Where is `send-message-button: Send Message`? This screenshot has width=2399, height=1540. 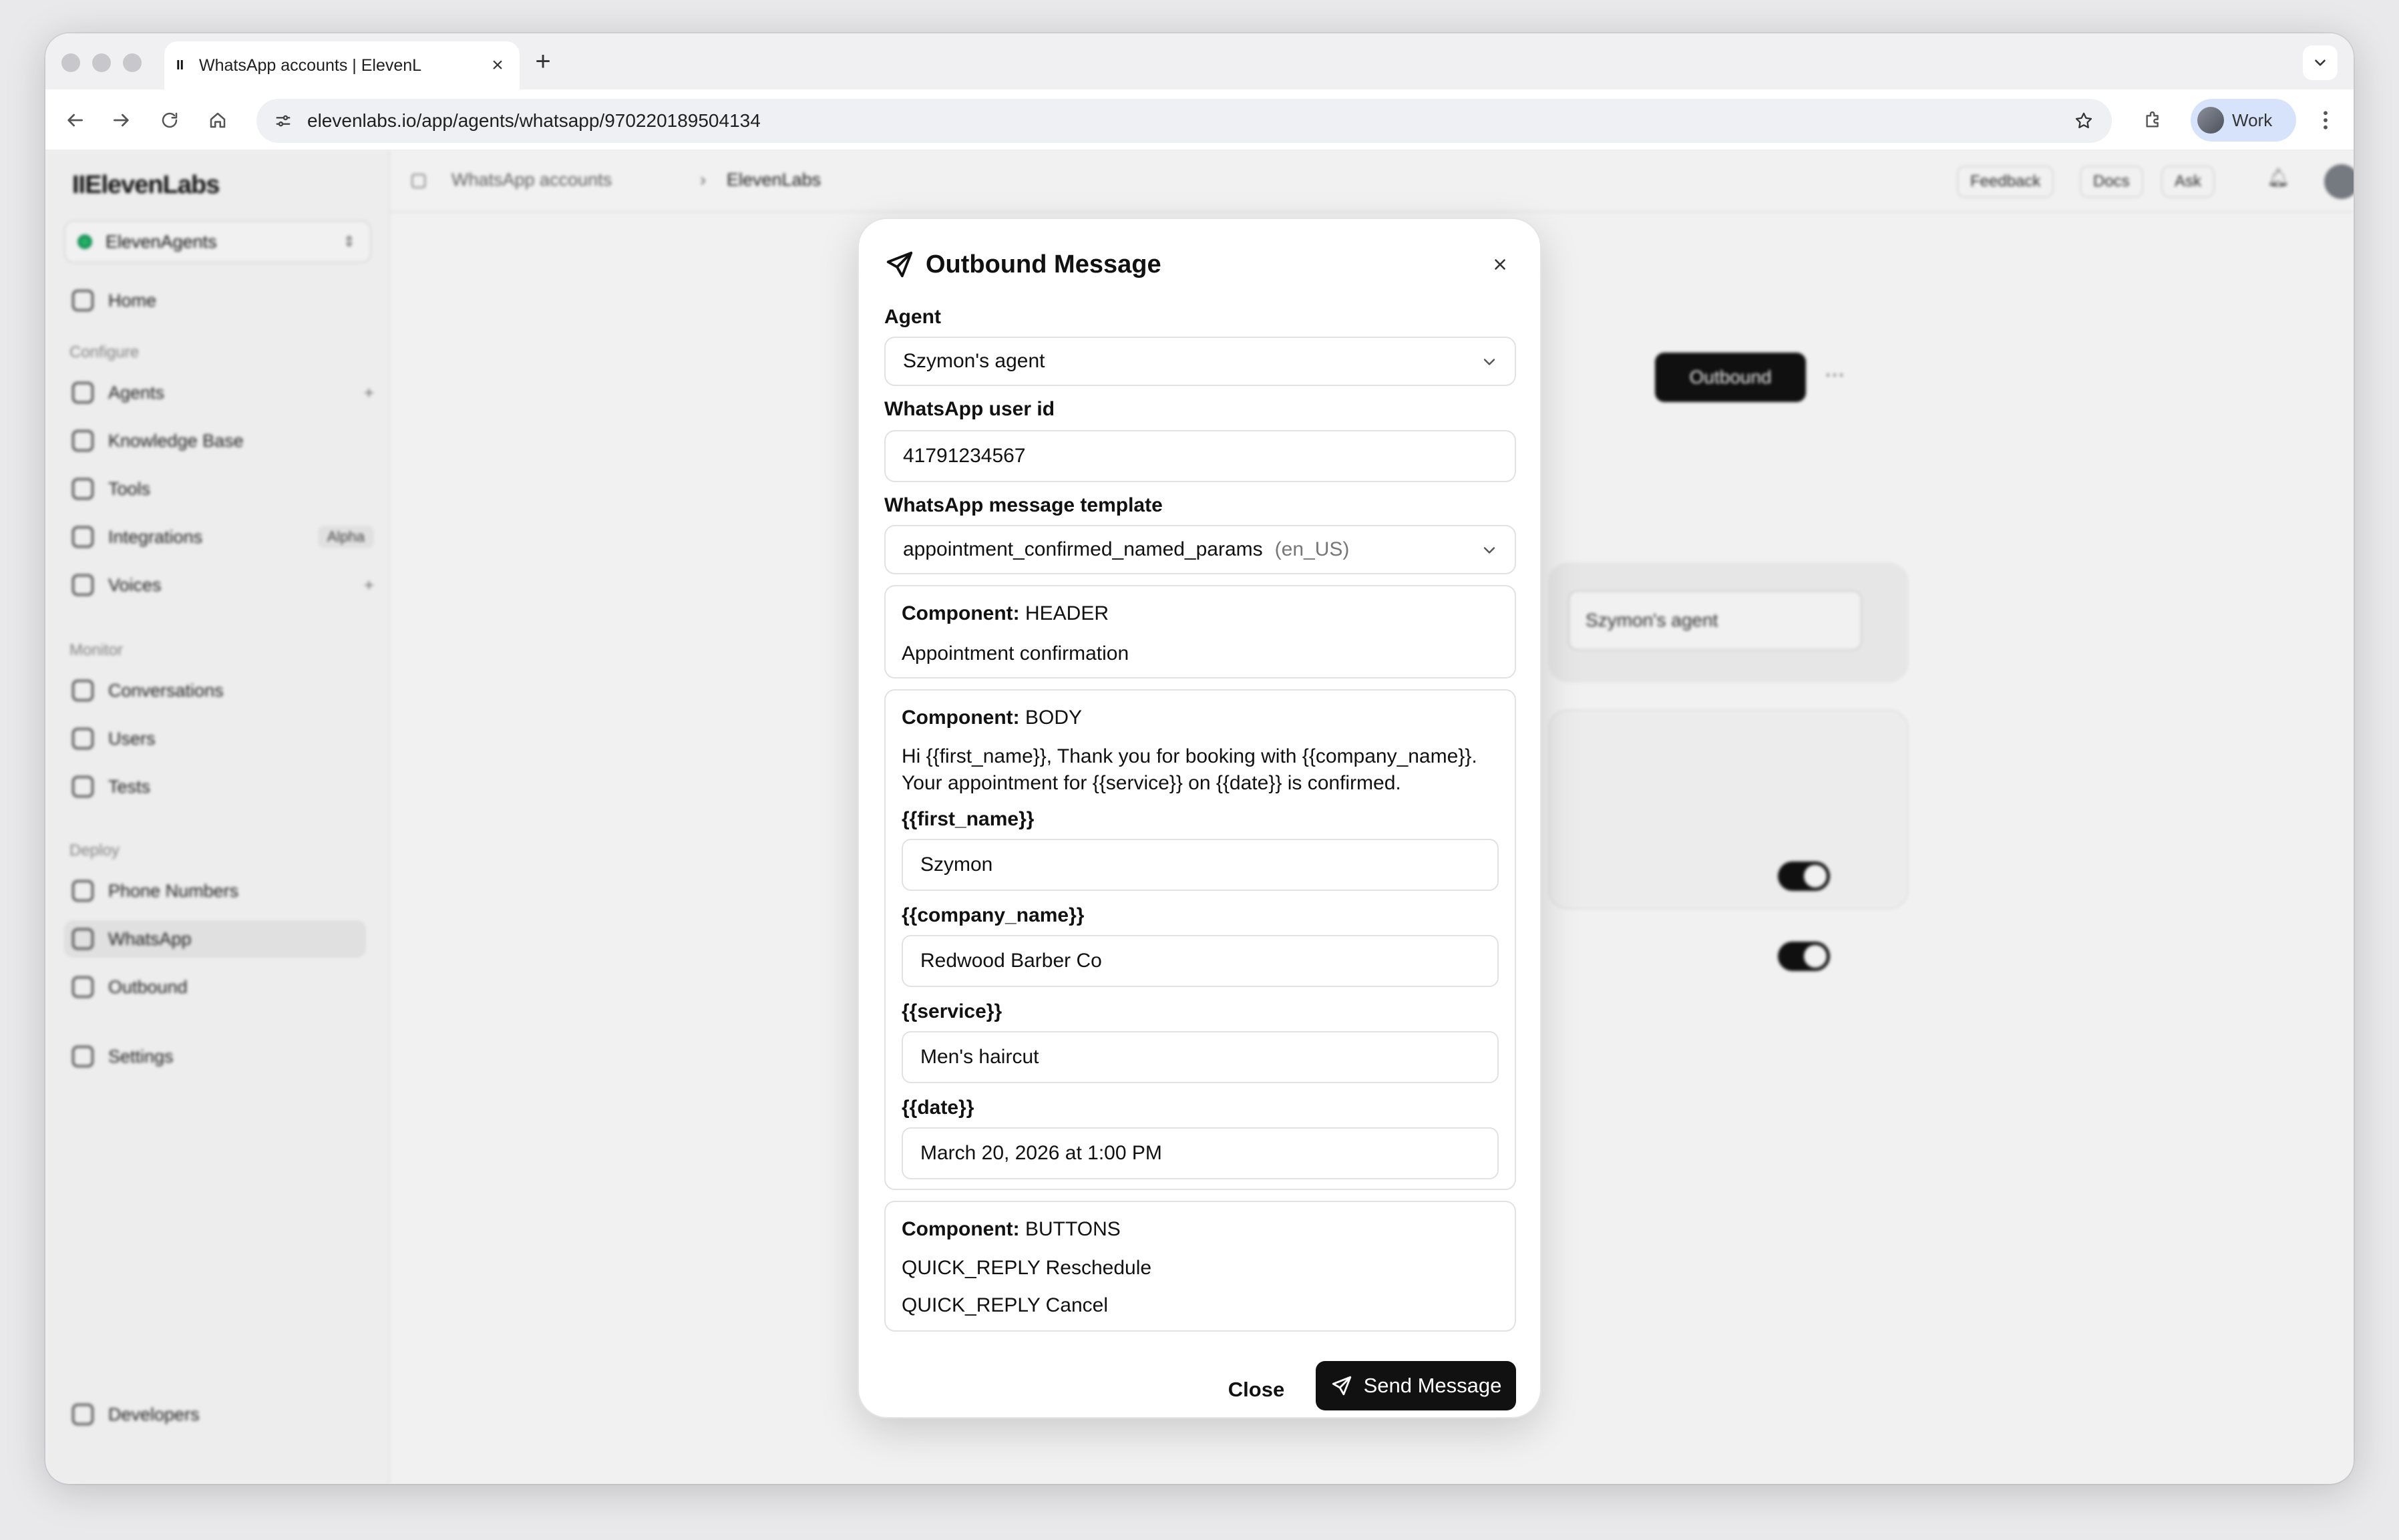
send-message-button: Send Message is located at coordinates (1416, 1385).